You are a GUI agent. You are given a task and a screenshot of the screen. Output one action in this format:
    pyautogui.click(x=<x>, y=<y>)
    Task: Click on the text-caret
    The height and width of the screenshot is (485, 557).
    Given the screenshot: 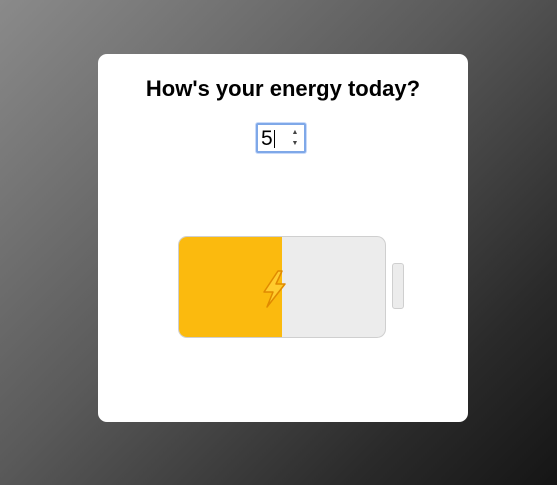 What is the action you would take?
    pyautogui.click(x=274, y=139)
    